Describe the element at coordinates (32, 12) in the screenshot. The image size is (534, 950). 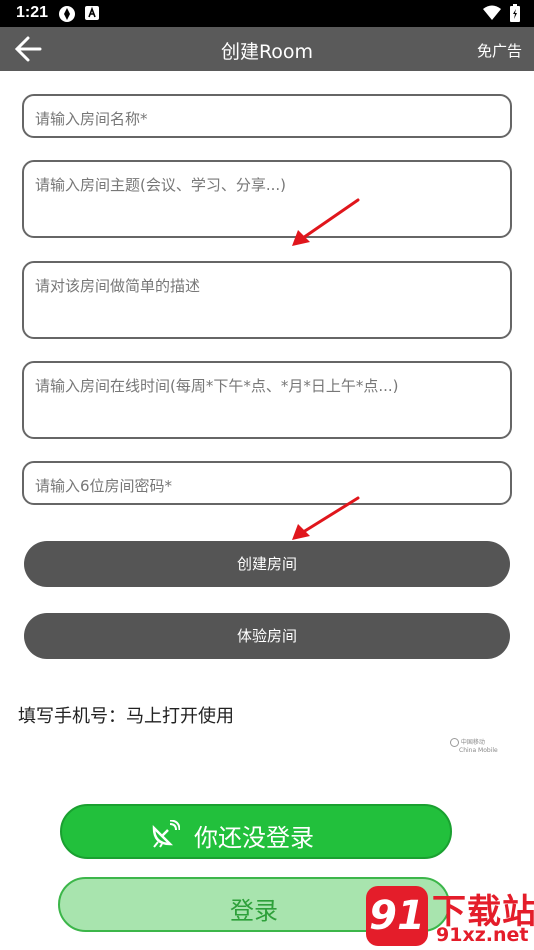
I see `status-time: 1:21` at that location.